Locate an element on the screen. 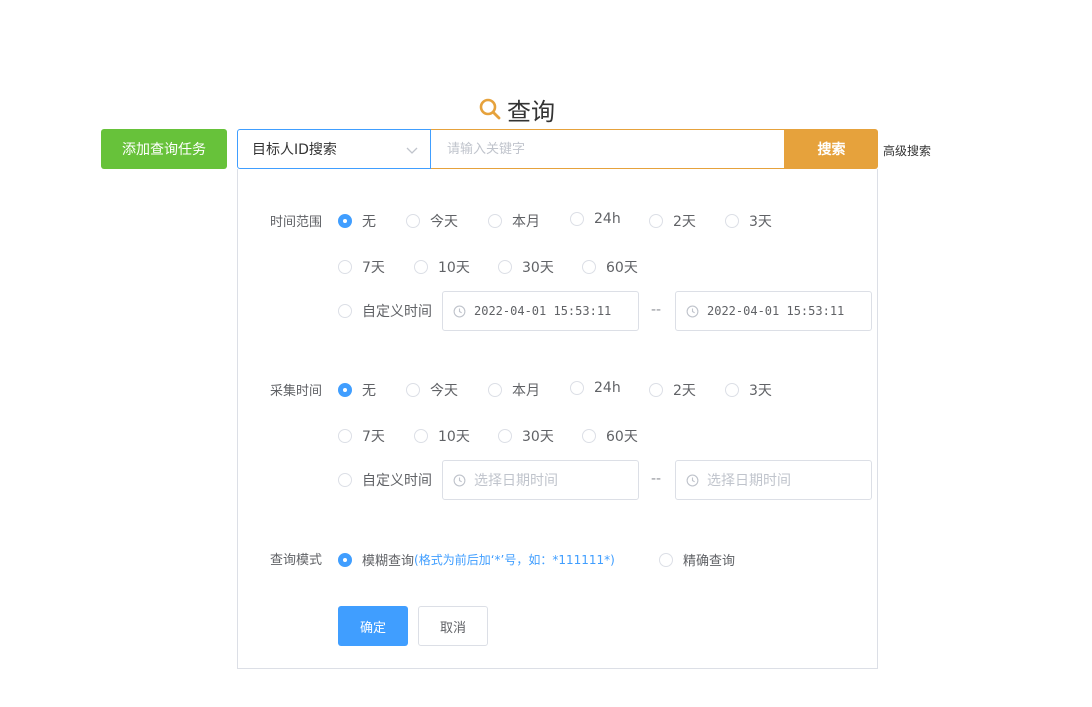 This screenshot has width=1092, height=707. collect-time-end-input: 选择日期时间 is located at coordinates (773, 480).